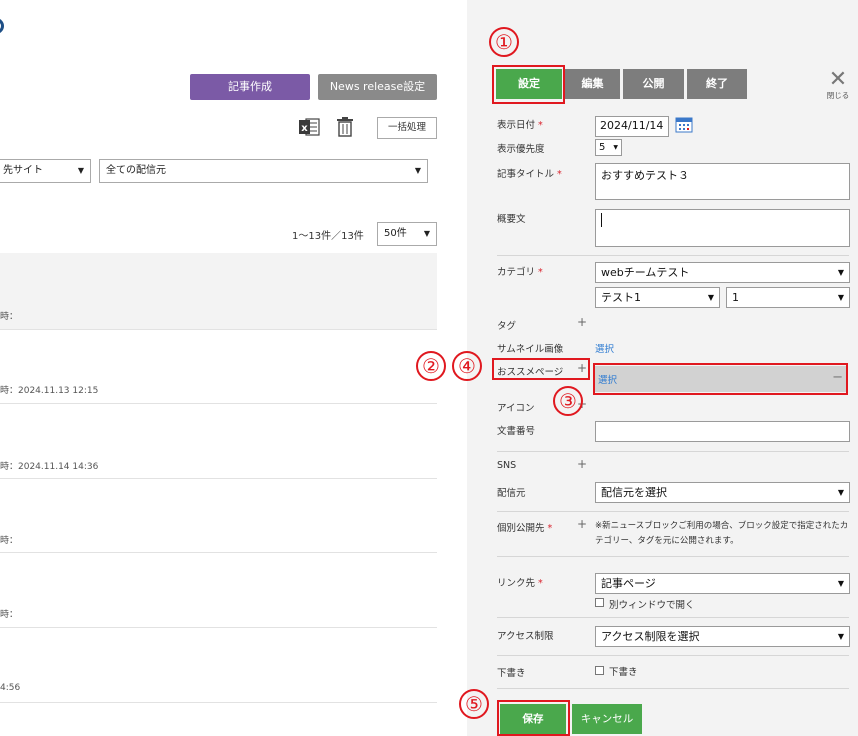 Image resolution: width=858 pixels, height=736 pixels. Describe the element at coordinates (650, 636) in the screenshot. I see `access-value: アクセス制限を選択` at that location.